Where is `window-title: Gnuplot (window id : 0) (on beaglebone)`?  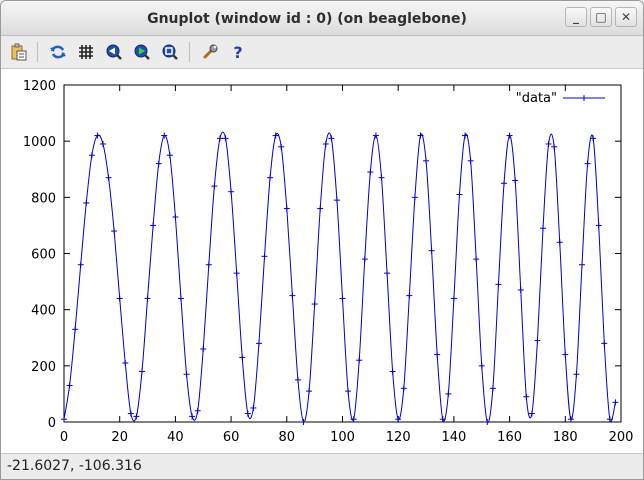 window-title: Gnuplot (window id : 0) (on beaglebone) is located at coordinates (307, 19).